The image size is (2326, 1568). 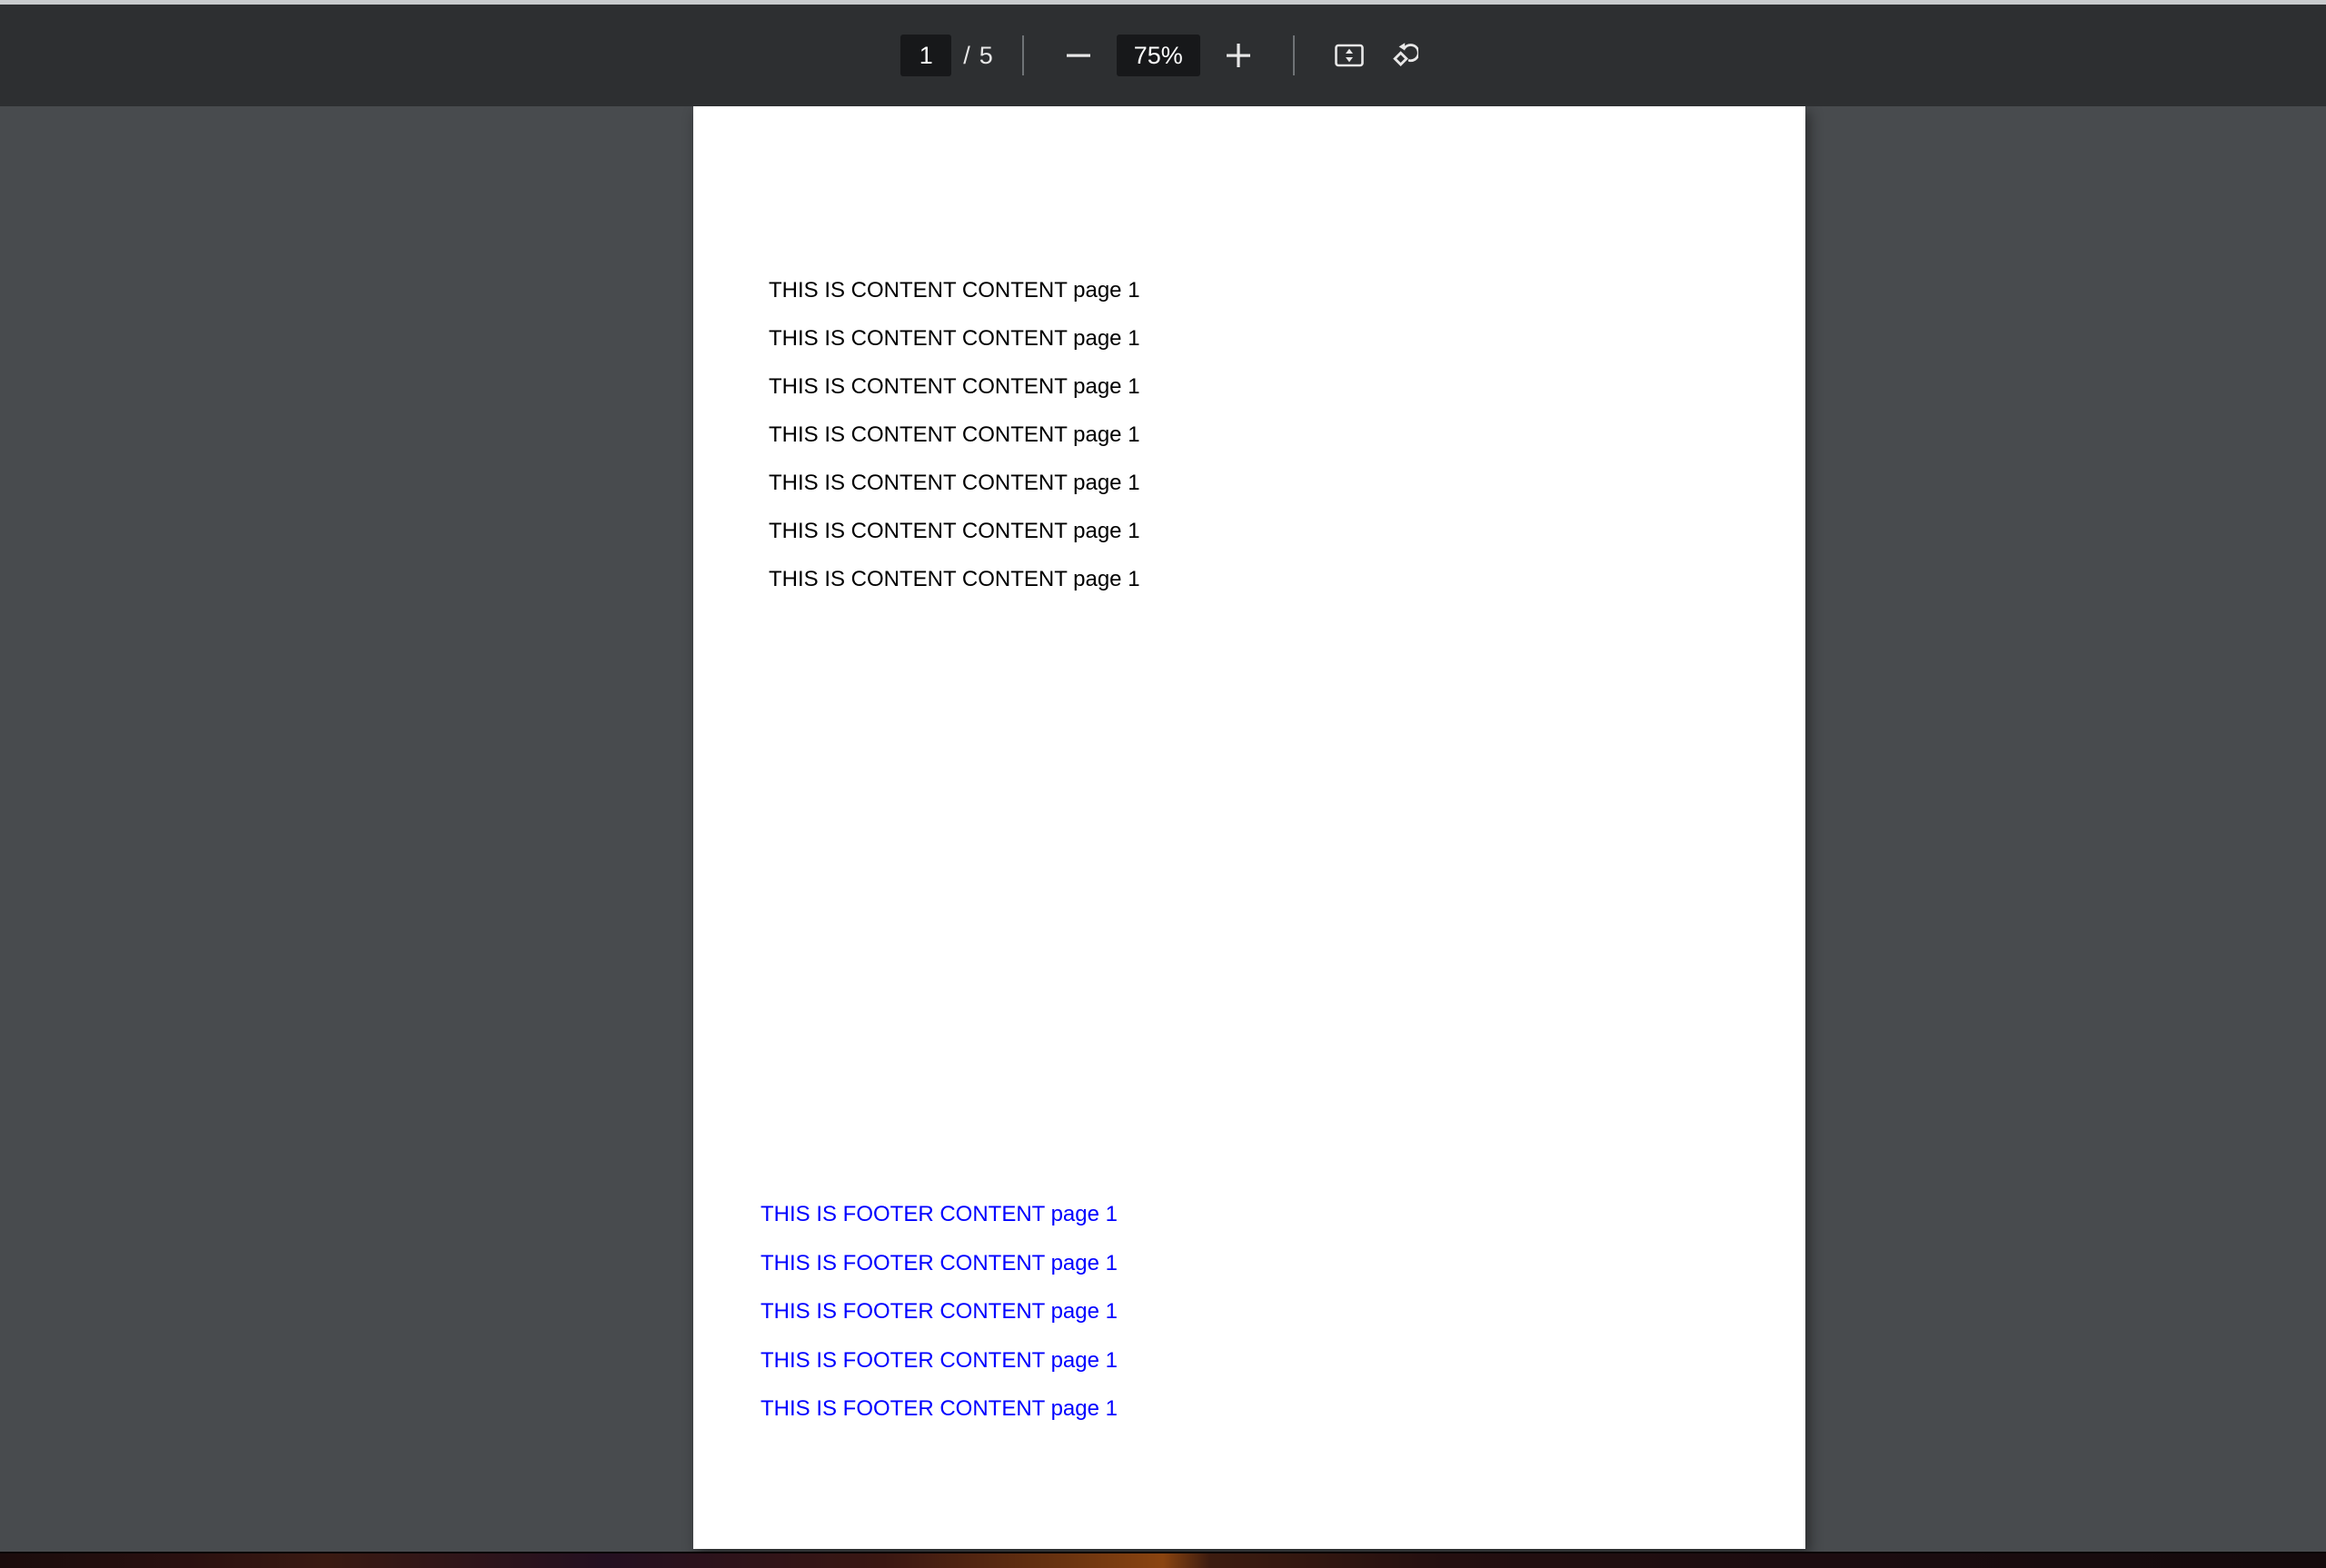 I want to click on page-total-count: 5, so click(x=986, y=55).